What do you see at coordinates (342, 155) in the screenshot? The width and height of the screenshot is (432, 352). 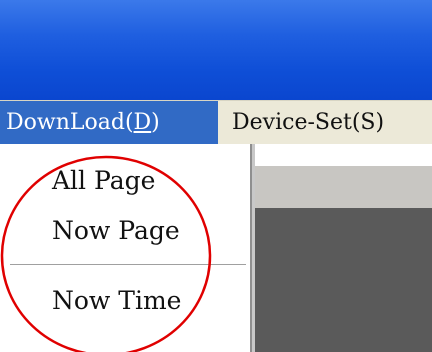 I see `content-area-top` at bounding box center [342, 155].